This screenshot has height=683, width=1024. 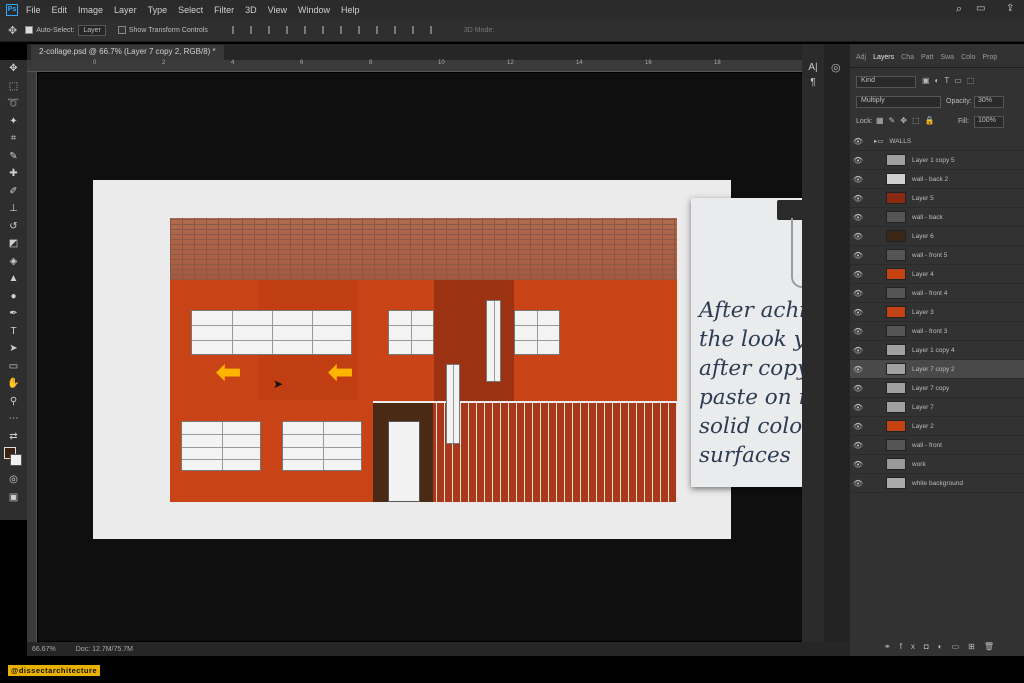 I want to click on layer-row: 👁 wall - back 2, so click(x=937, y=179).